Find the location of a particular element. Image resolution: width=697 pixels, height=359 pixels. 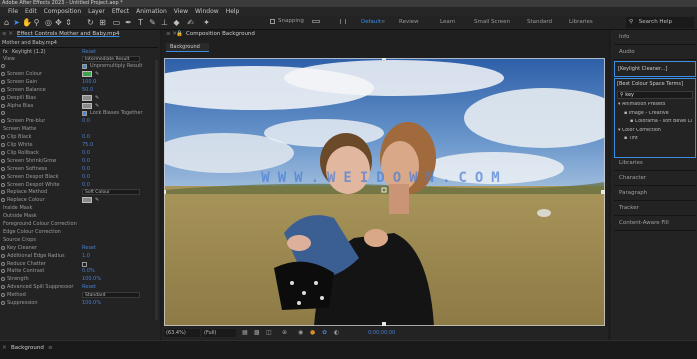

anchor-tool-icon: ⊞ is located at coordinates (102, 22).